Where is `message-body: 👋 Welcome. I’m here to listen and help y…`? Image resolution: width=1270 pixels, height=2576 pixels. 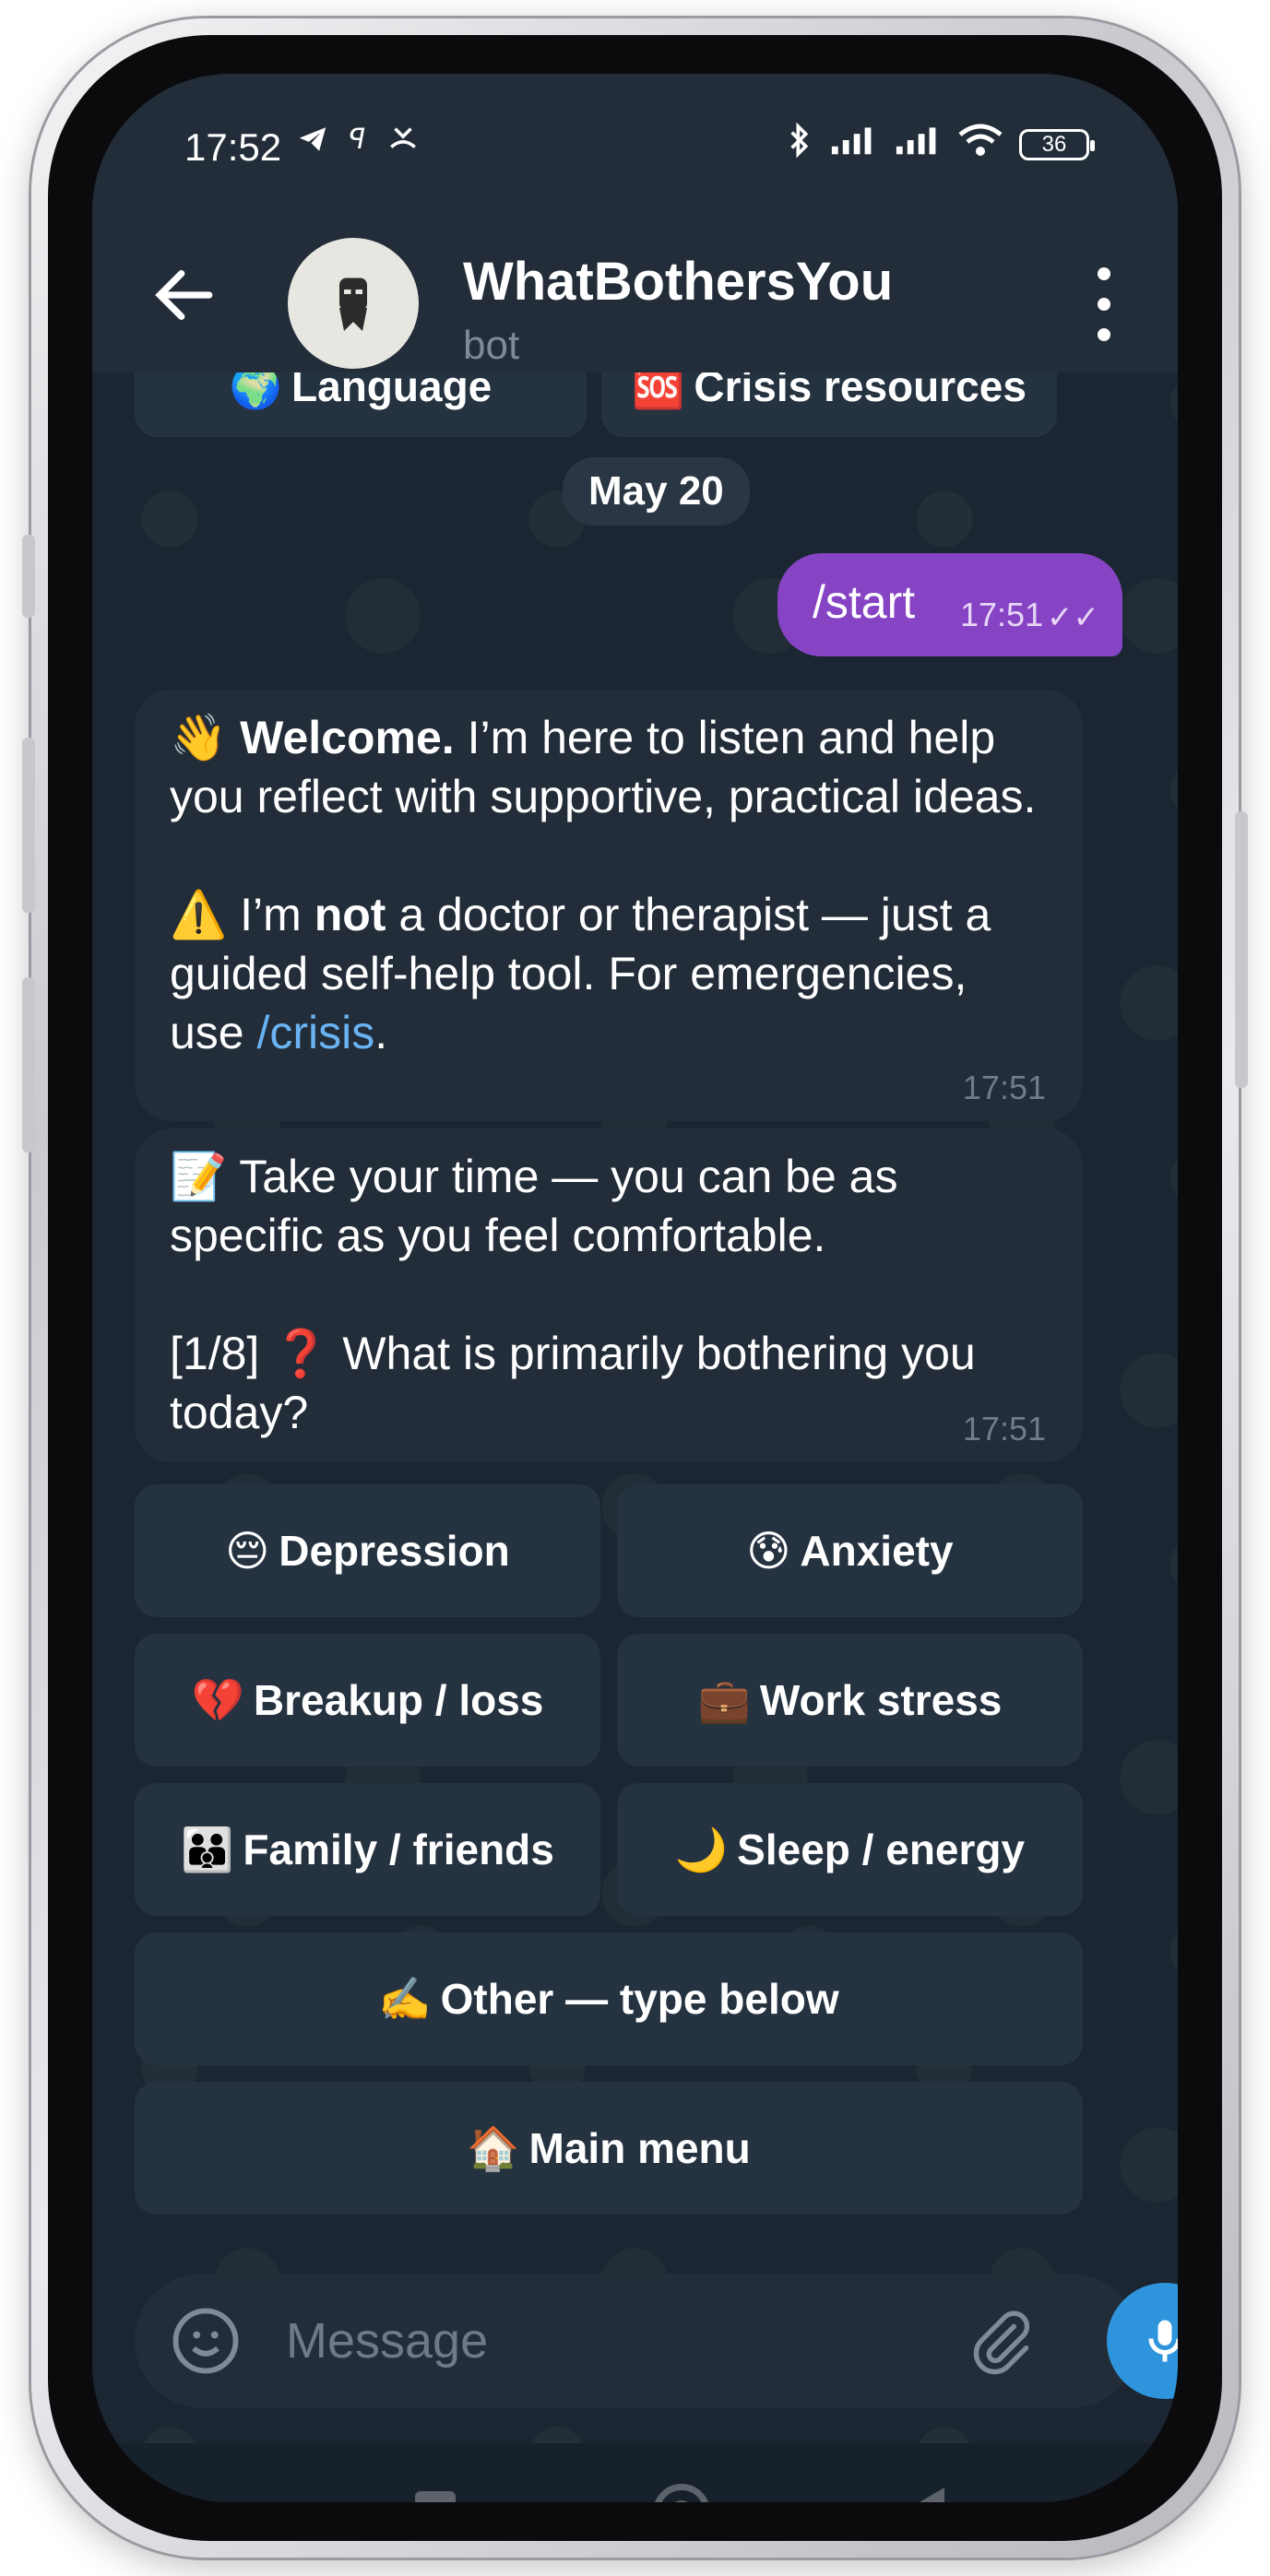
message-body: 👋 Welcome. I’m here to listen and help y… is located at coordinates (610, 885).